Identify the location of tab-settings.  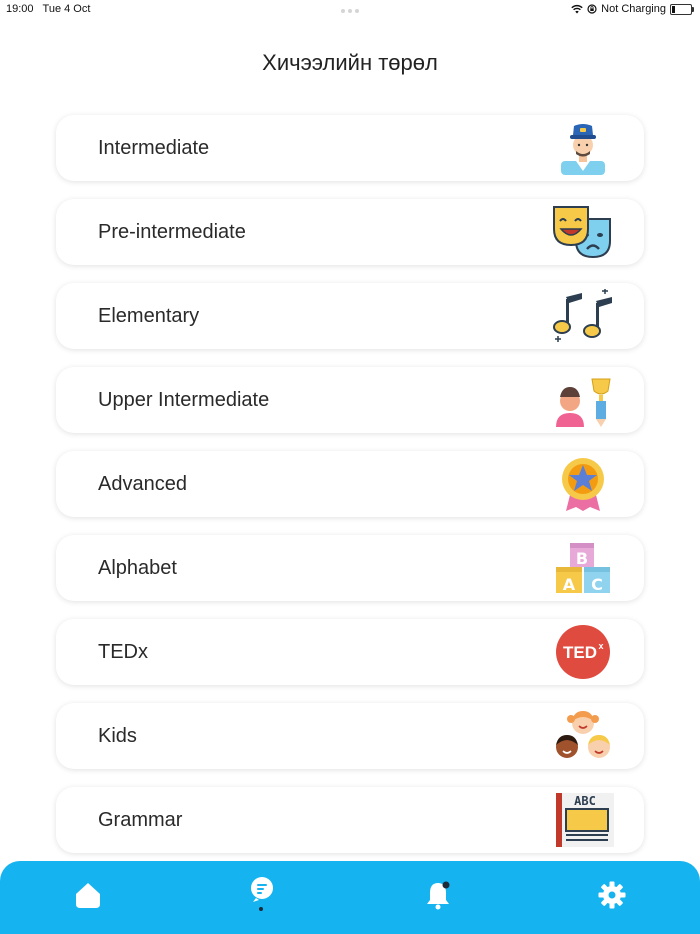
(612, 895).